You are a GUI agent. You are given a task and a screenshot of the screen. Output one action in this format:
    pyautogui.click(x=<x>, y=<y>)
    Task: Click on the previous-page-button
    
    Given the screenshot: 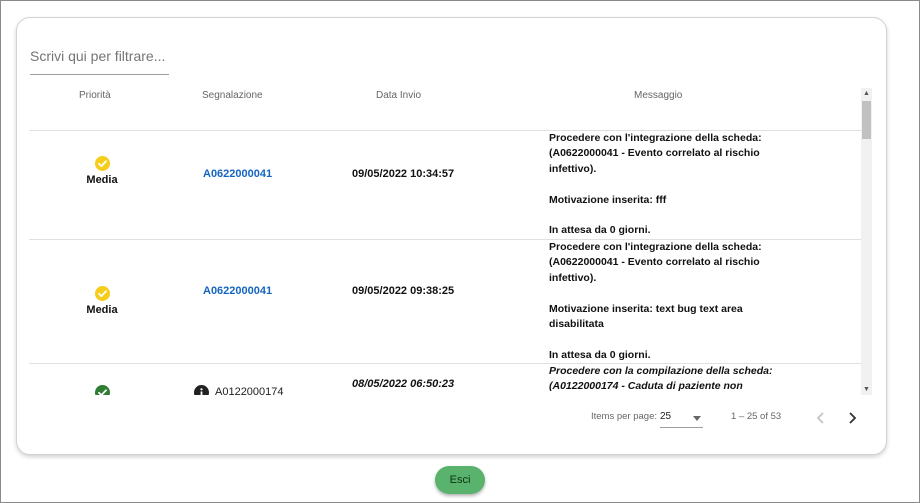 What is the action you would take?
    pyautogui.click(x=821, y=418)
    